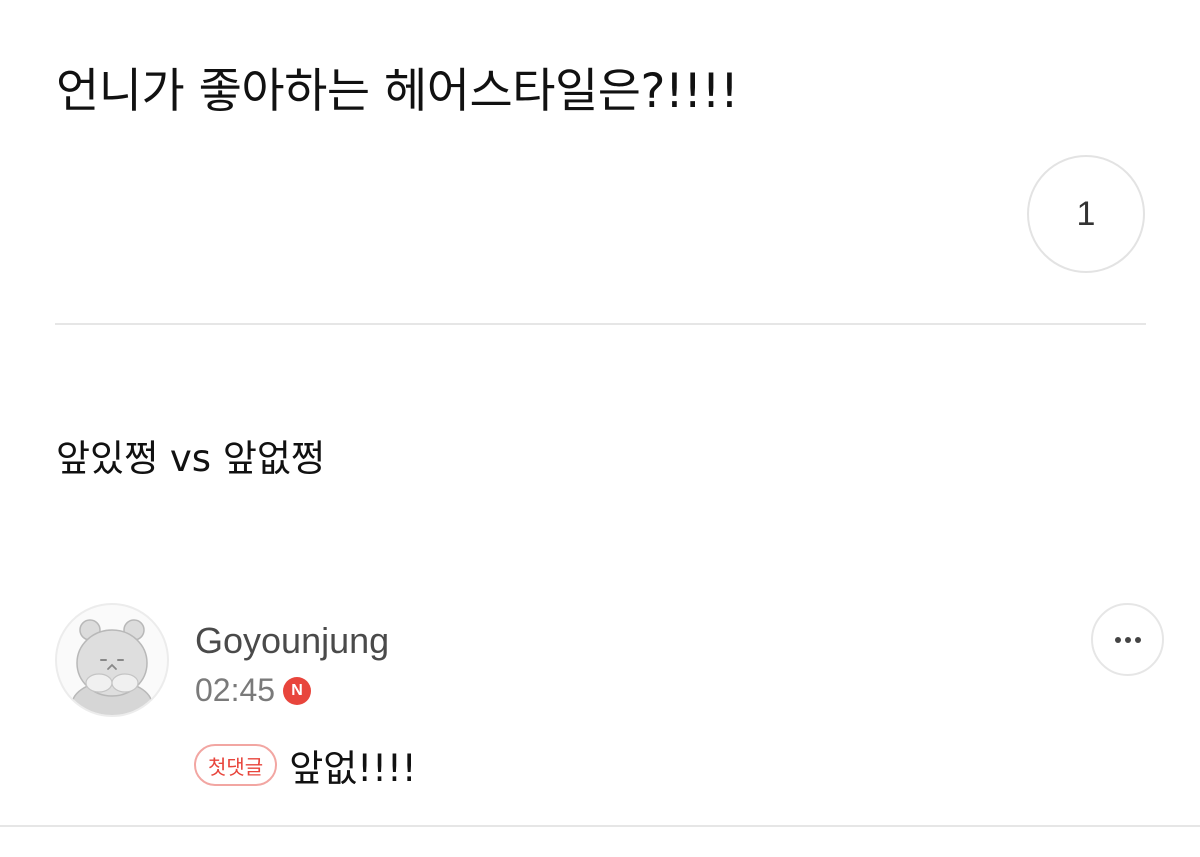 This screenshot has width=1200, height=857. What do you see at coordinates (292, 641) in the screenshot?
I see `author-name: Goyounjung` at bounding box center [292, 641].